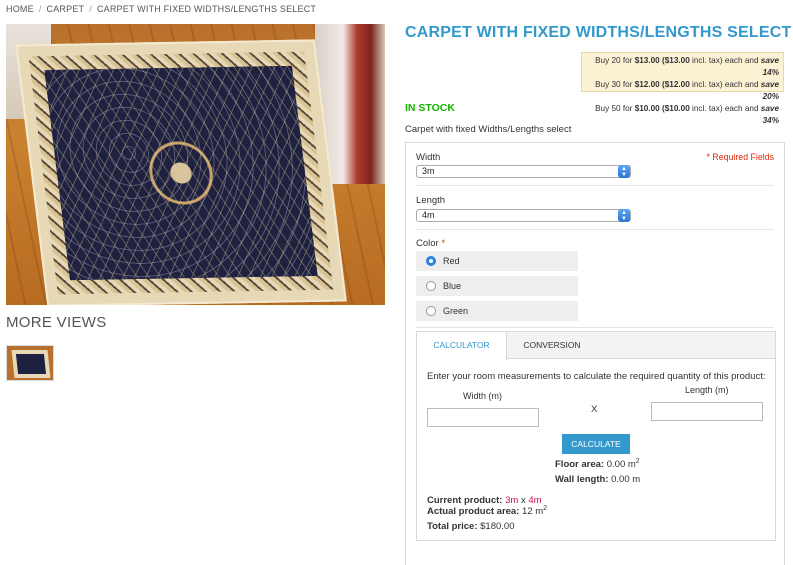  Describe the element at coordinates (769, 114) in the screenshot. I see `tier-save: save 34%` at that location.